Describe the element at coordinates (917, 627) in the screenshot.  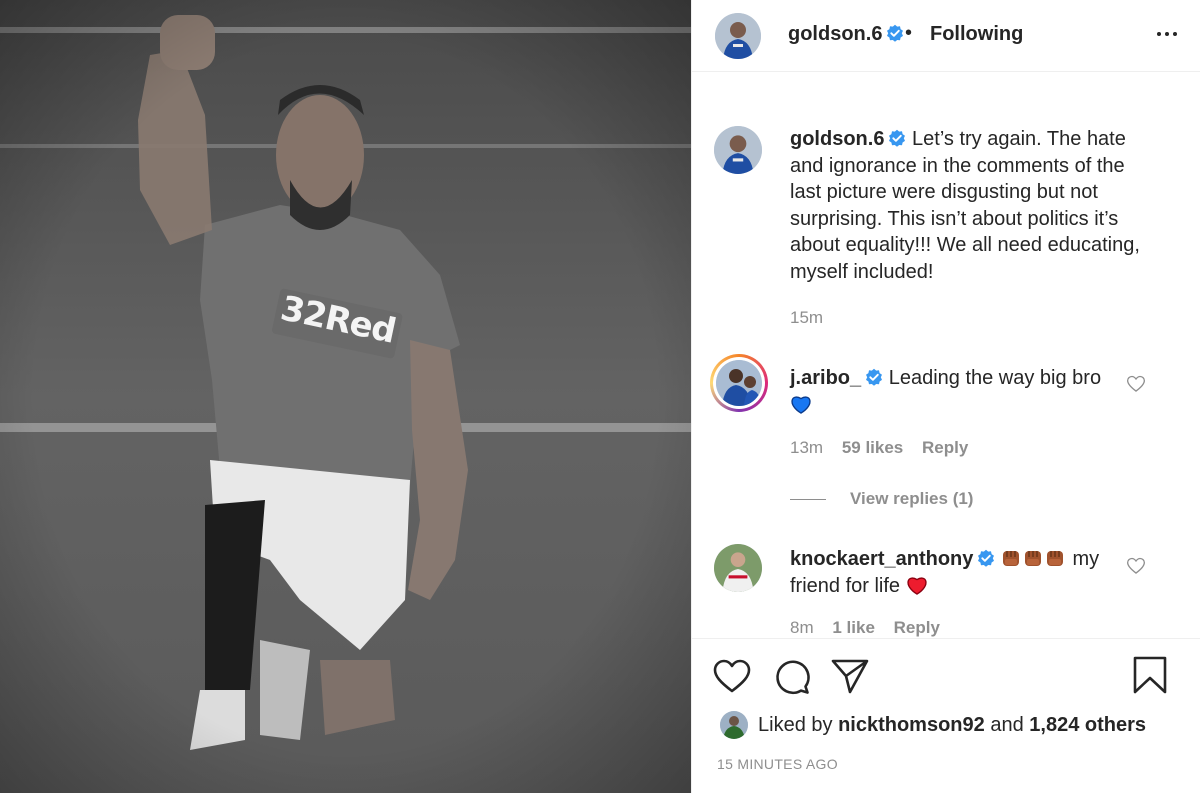
I see `comment-2-reply-button: Reply` at that location.